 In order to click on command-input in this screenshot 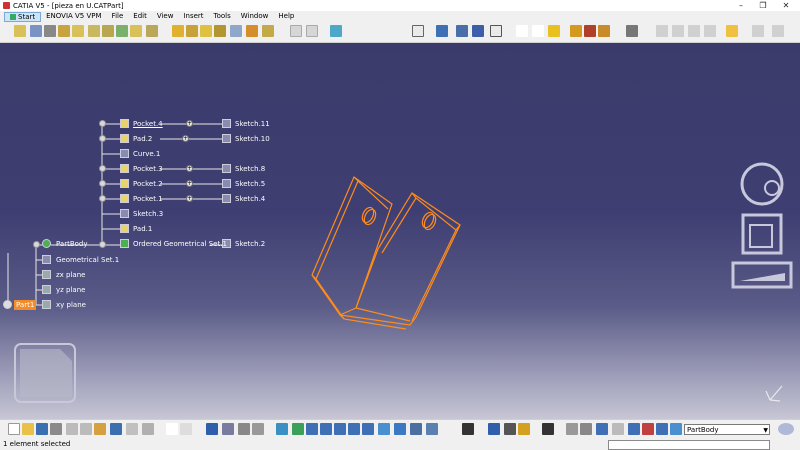, I will do `click(689, 445)`.